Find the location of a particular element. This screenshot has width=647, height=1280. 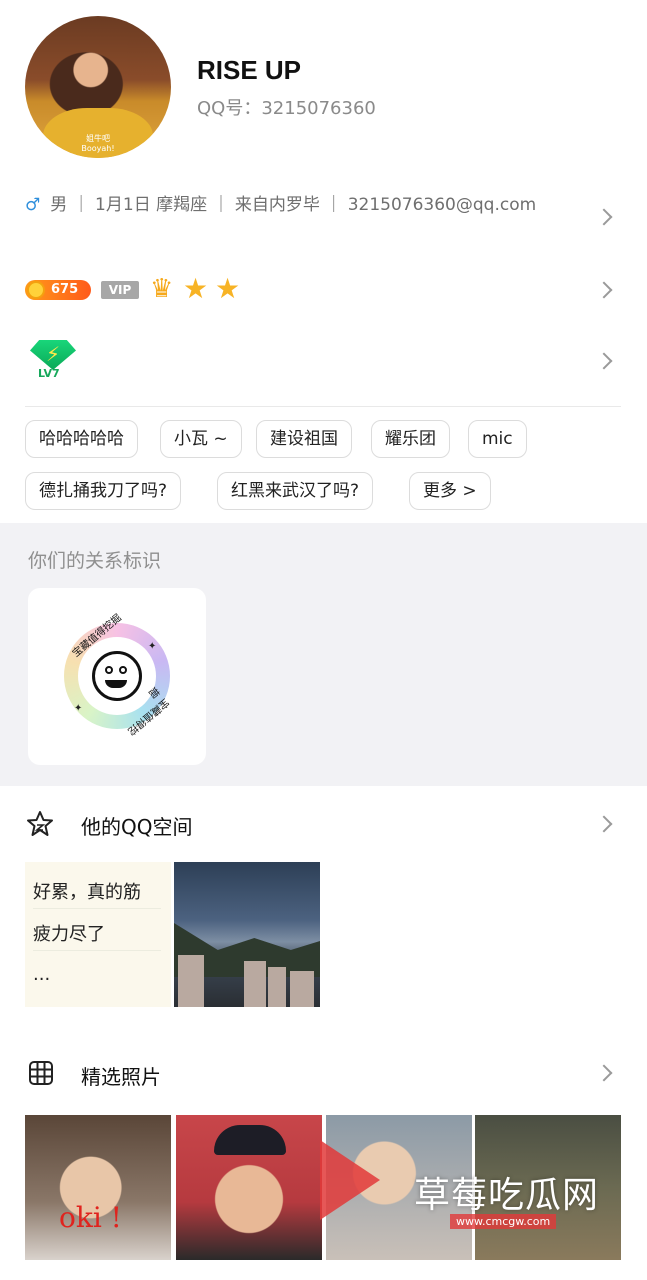

coin-count: 675 is located at coordinates (65, 289).